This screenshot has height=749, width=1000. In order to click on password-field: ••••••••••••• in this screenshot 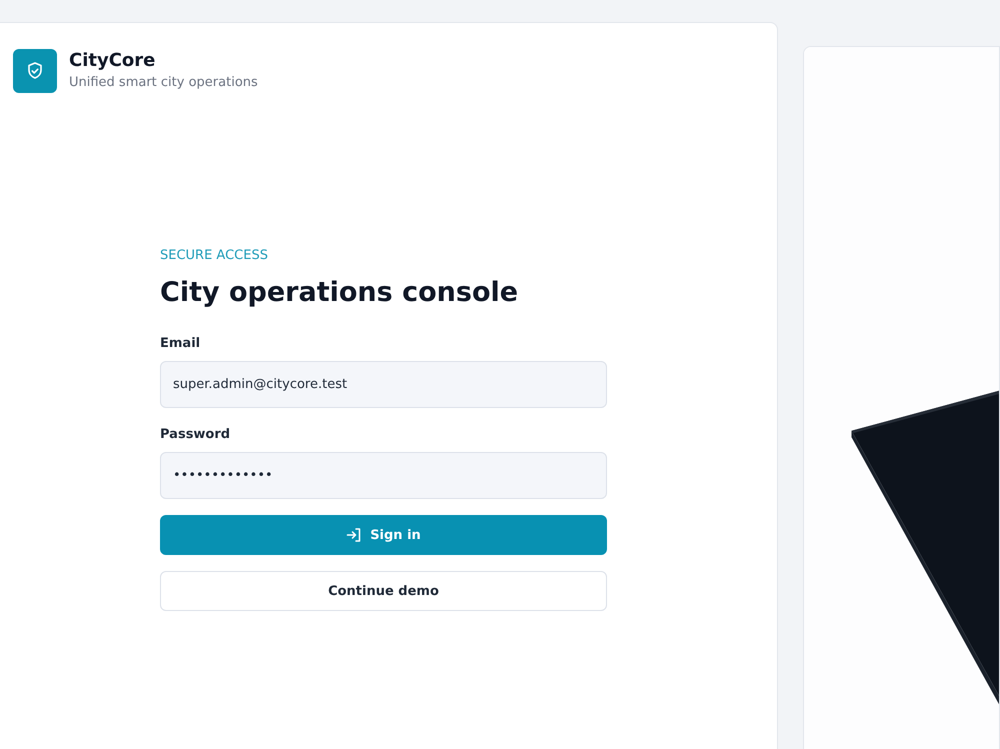, I will do `click(383, 475)`.